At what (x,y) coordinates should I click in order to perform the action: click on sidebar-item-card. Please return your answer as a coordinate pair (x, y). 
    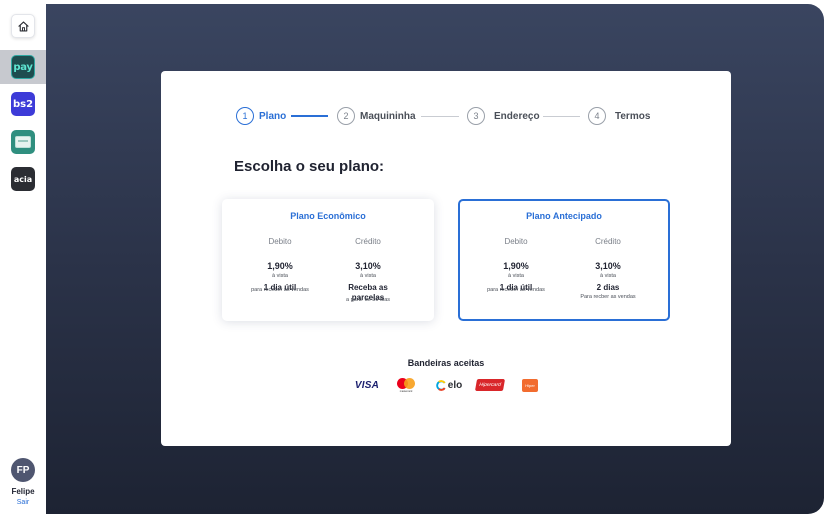
    Looking at the image, I should click on (23, 142).